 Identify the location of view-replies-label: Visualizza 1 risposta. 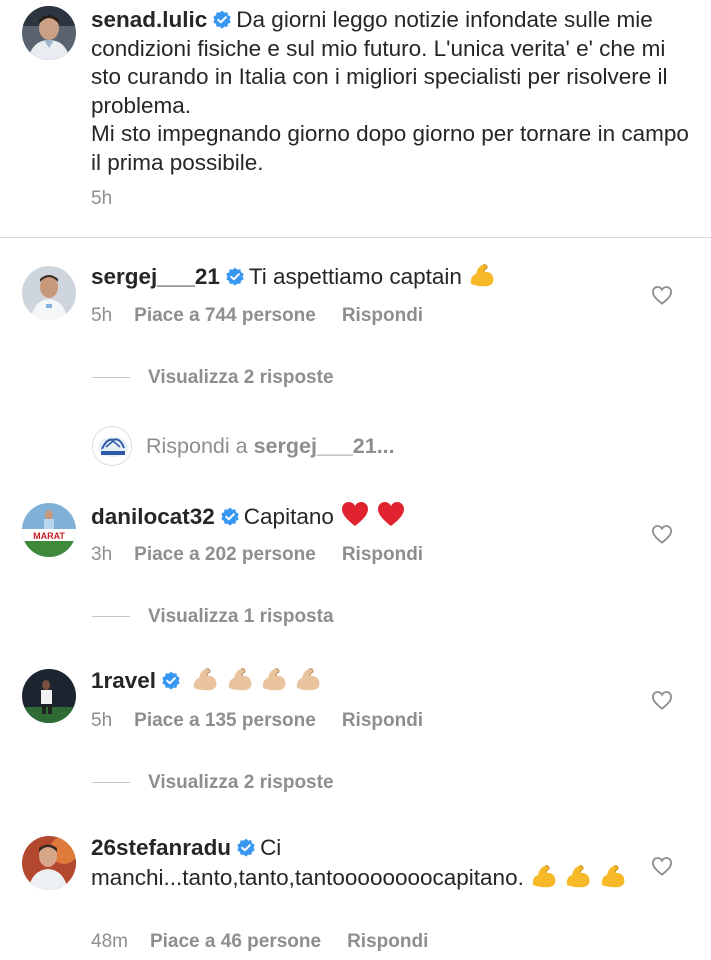
(241, 616).